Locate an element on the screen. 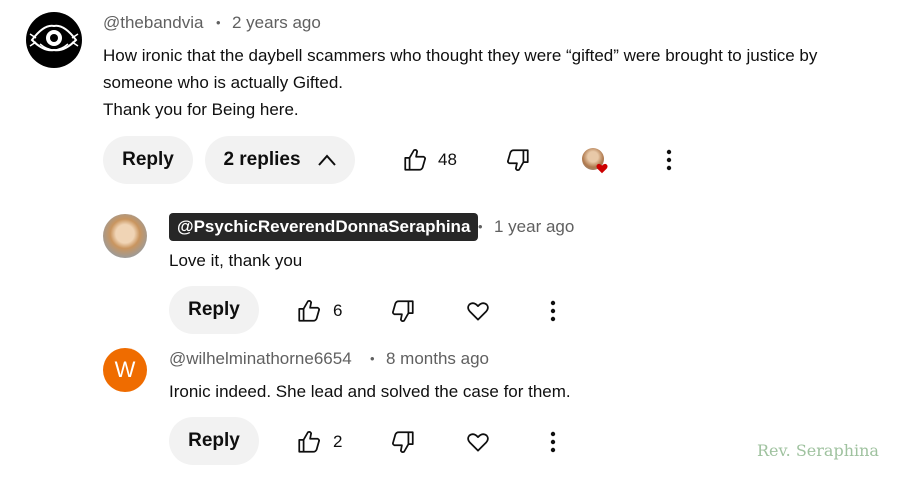 Image resolution: width=906 pixels, height=480 pixels. eye-logo-icon is located at coordinates (54, 38).